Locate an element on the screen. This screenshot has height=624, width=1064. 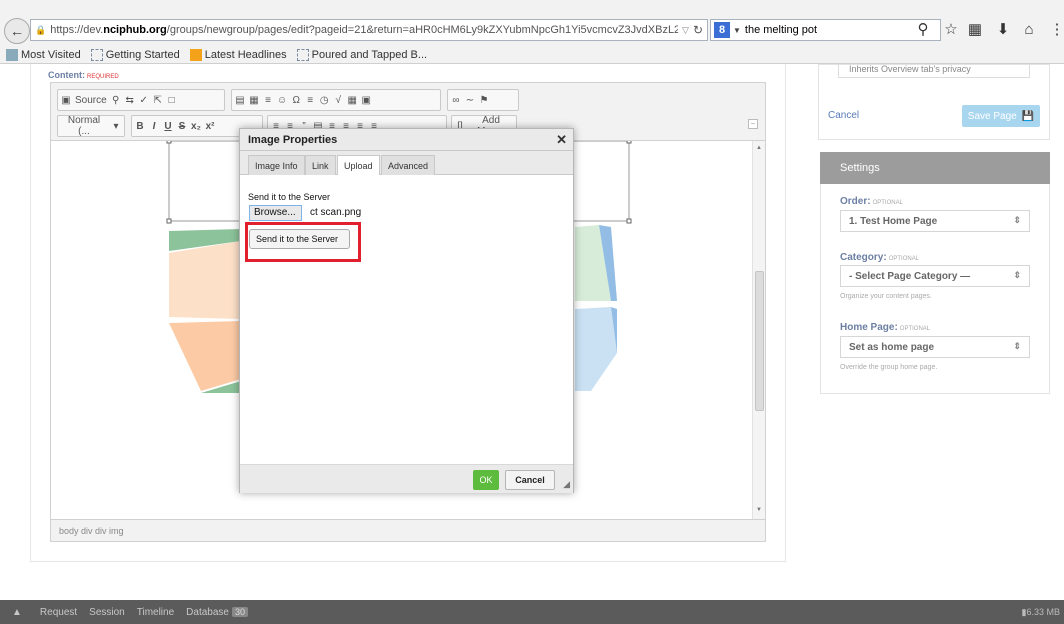
search-bar: 8 ▼ the melting pot is located at coordinates (825, 30).